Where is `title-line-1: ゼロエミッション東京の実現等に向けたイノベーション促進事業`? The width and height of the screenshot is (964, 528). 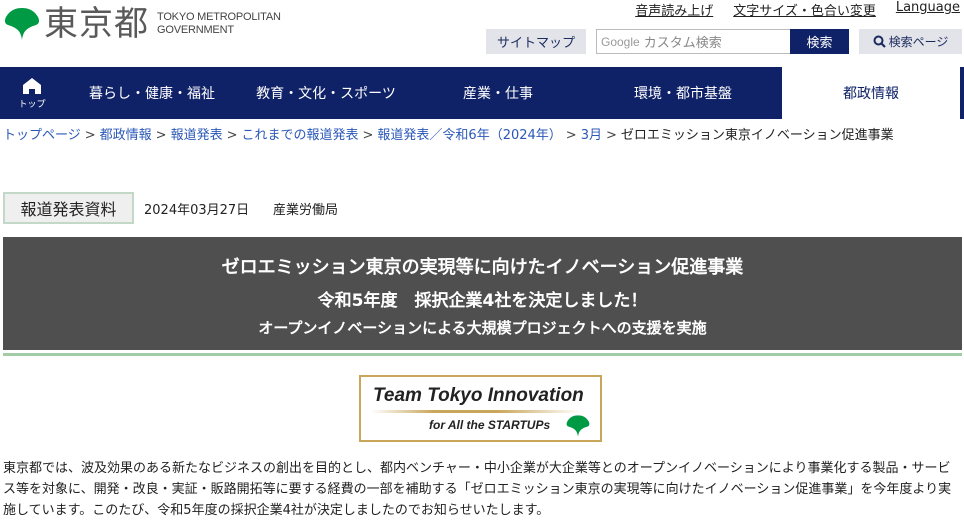 title-line-1: ゼロエミッション東京の実現等に向けたイノベーション促進事業 is located at coordinates (482, 267).